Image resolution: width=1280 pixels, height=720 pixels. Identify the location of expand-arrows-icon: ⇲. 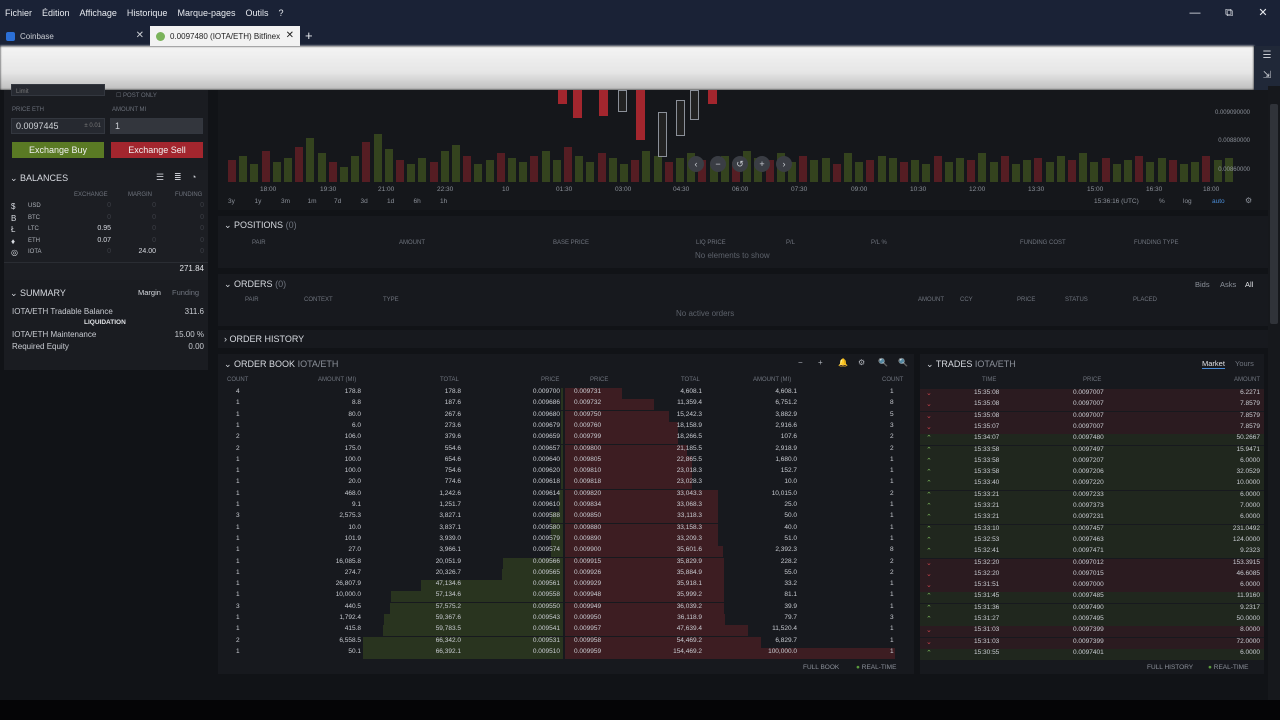
(1267, 76).